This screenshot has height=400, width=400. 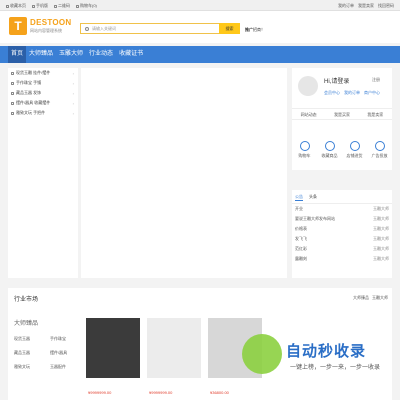 I want to click on market-link: 玉雕大师, so click(x=380, y=298).